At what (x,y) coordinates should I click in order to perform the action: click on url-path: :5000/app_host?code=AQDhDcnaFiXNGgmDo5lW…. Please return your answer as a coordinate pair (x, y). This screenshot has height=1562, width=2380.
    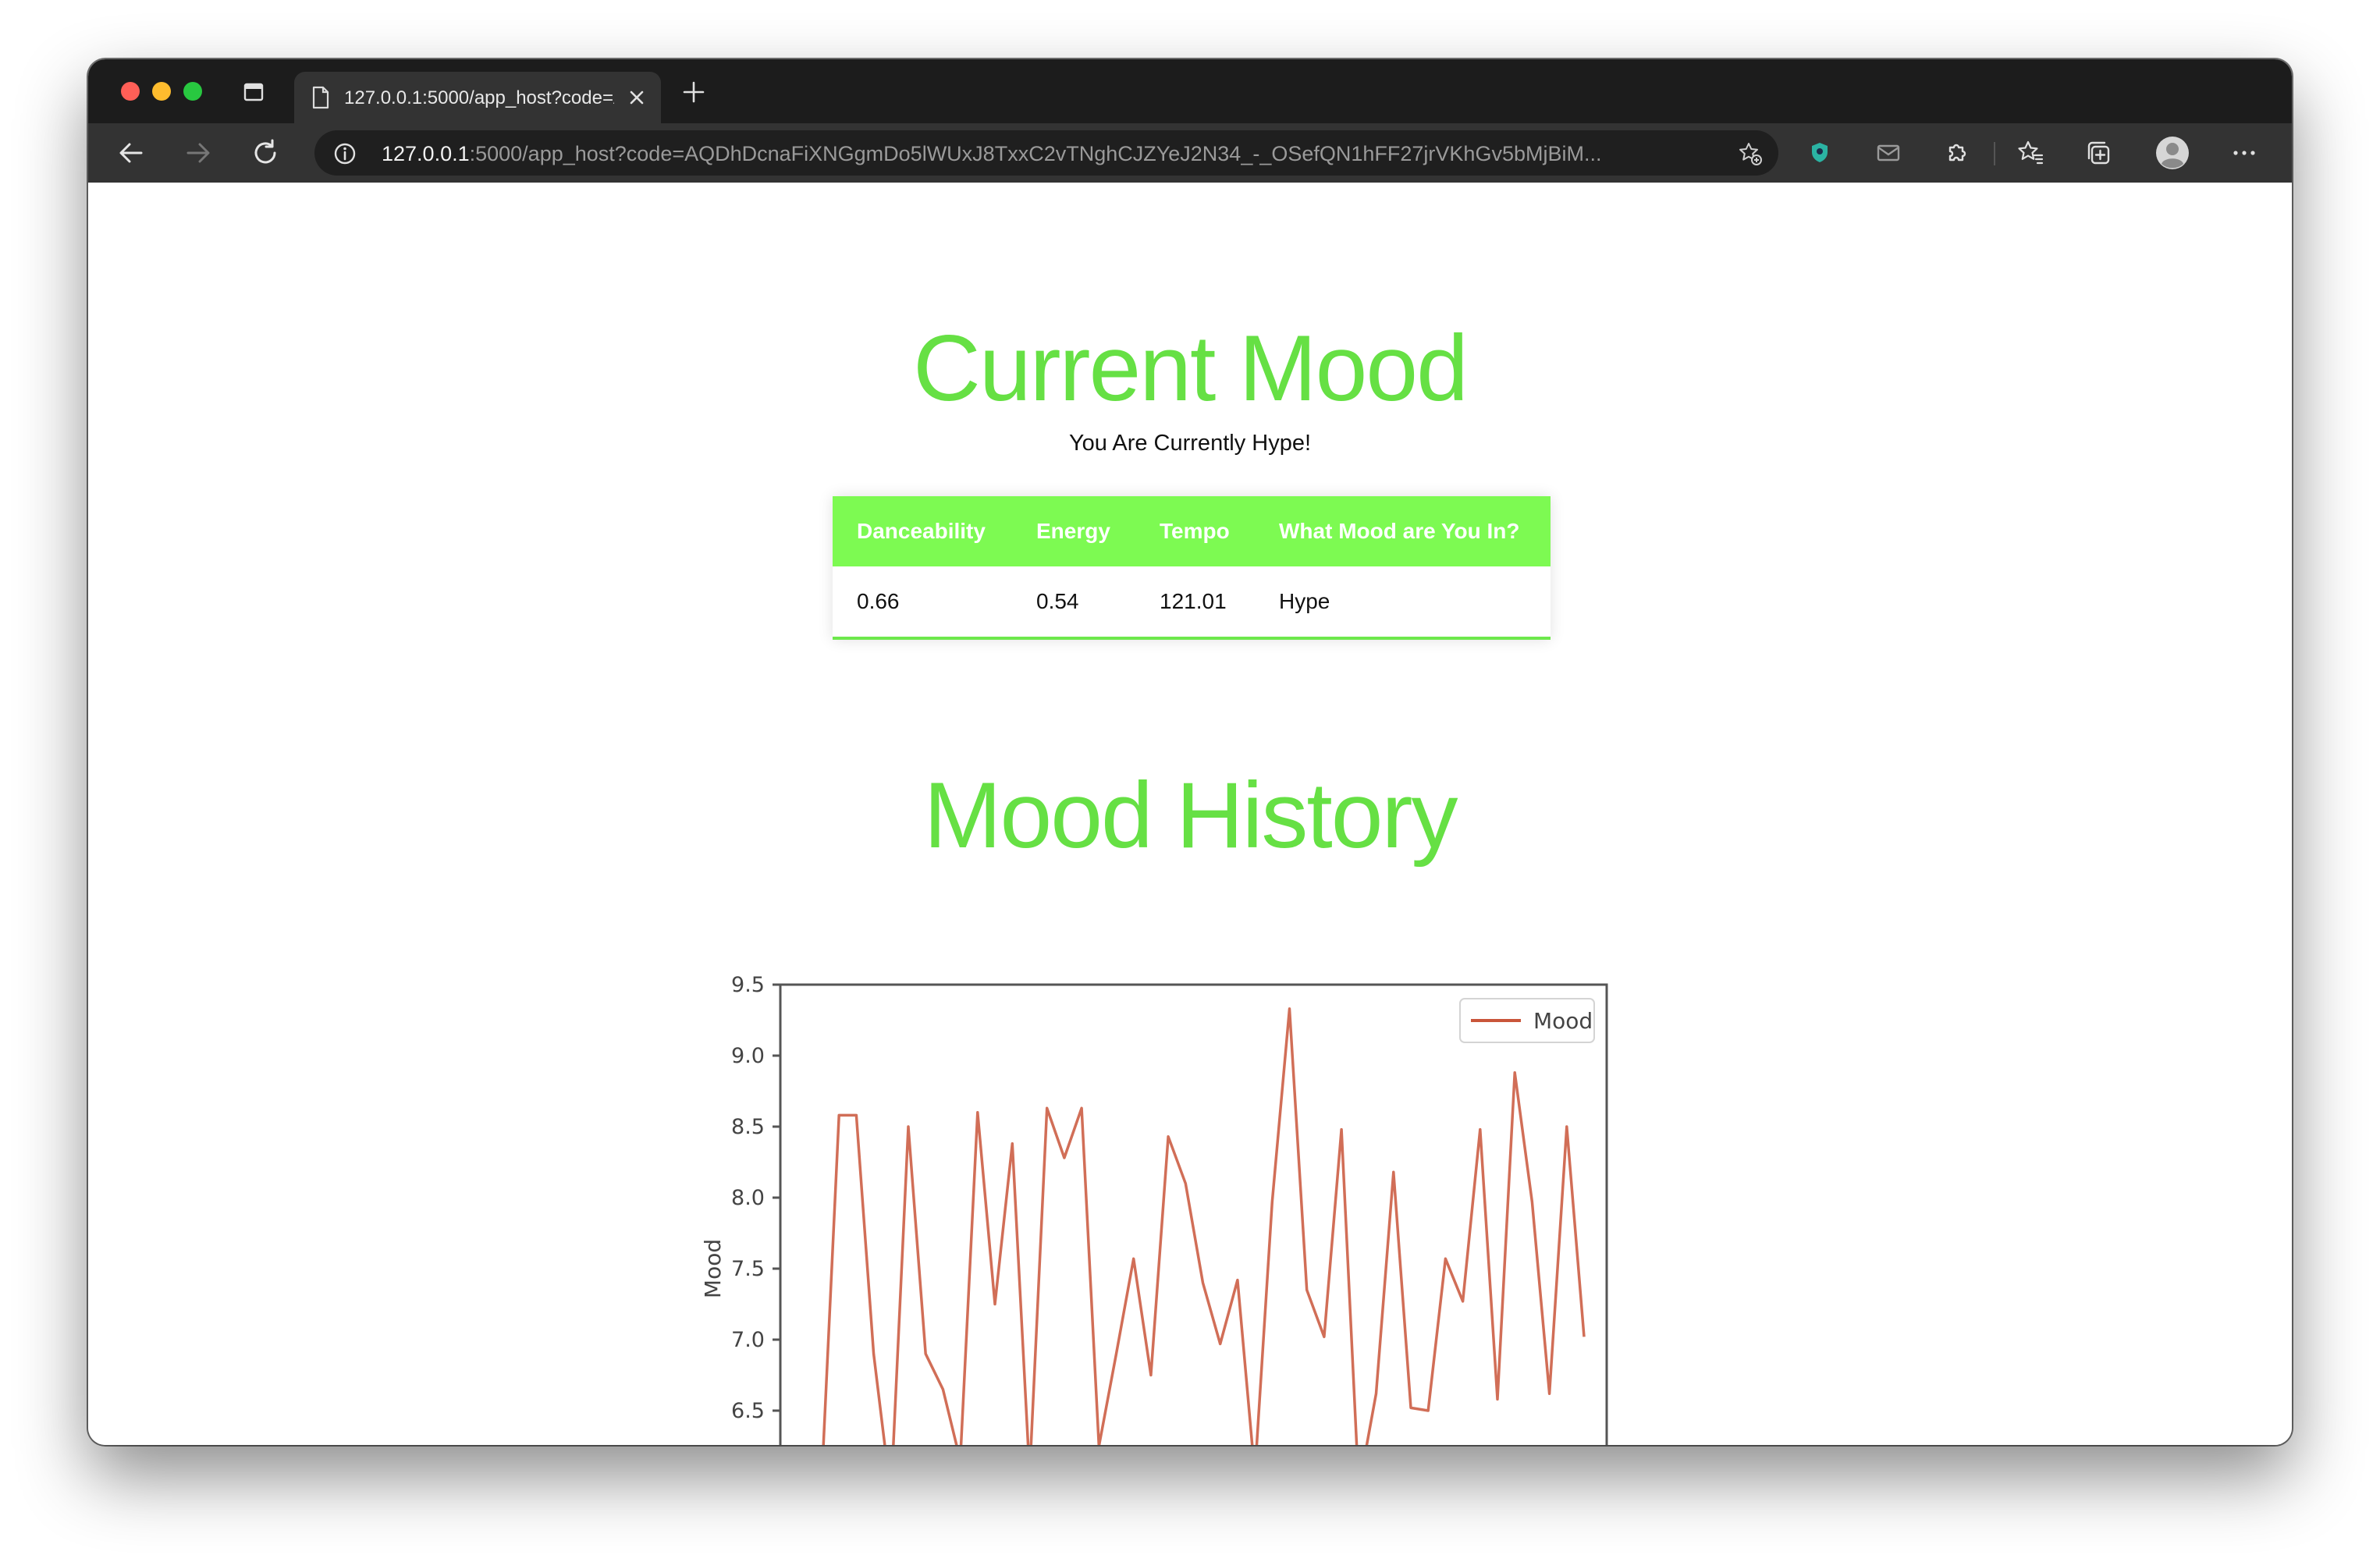
    Looking at the image, I should click on (1035, 154).